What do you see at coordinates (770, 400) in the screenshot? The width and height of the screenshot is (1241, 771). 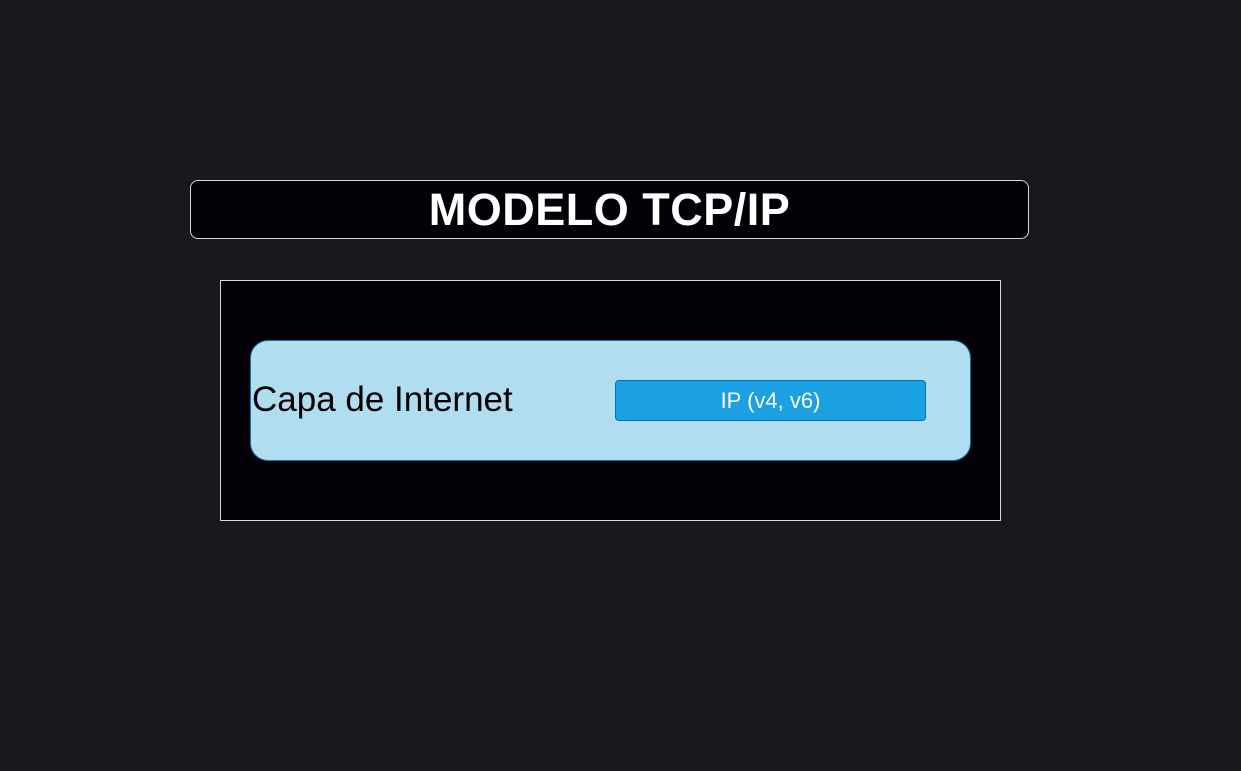 I see `protocol-ip: IP (v4, v6)` at bounding box center [770, 400].